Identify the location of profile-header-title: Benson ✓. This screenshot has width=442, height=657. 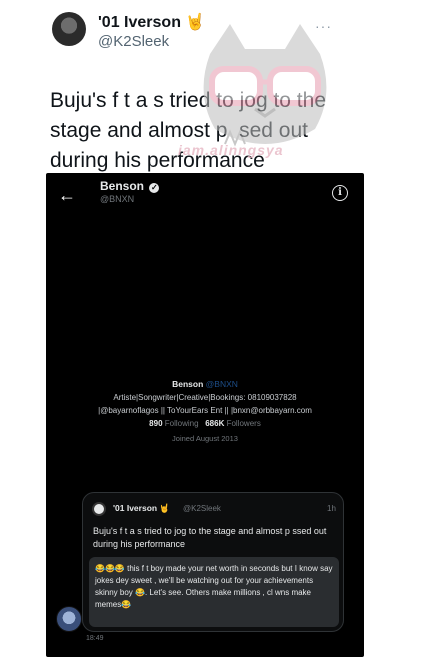
(130, 186).